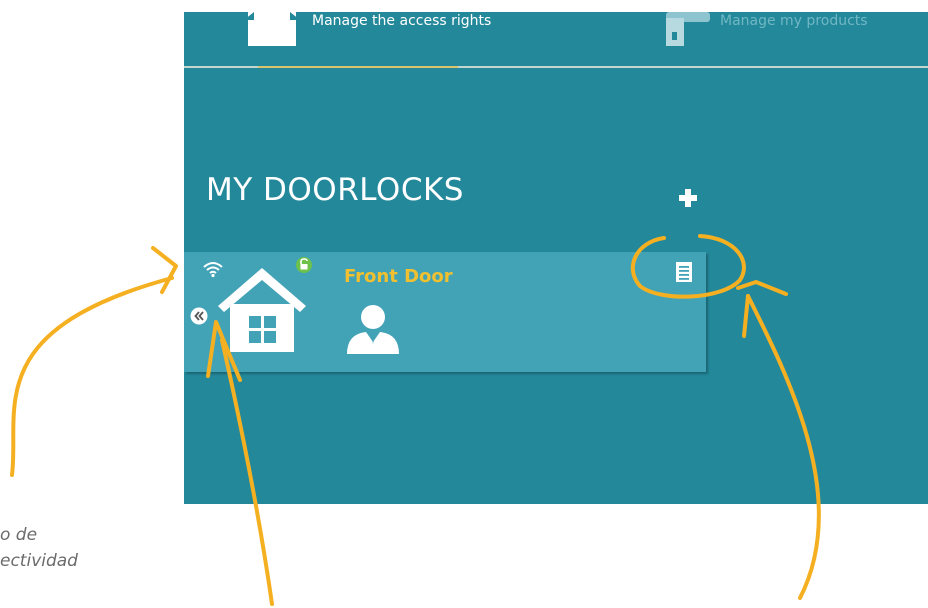 The width and height of the screenshot is (928, 608). I want to click on doorlock-card: Front Door, so click(445, 312).